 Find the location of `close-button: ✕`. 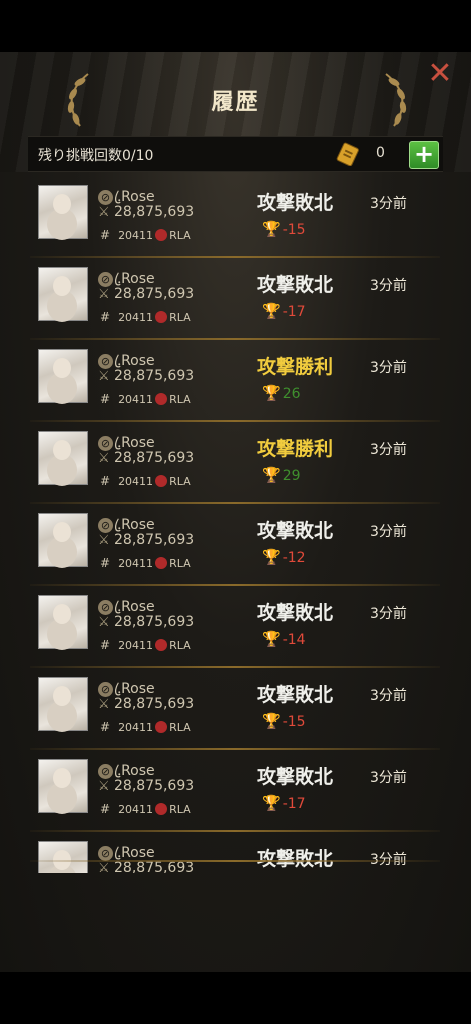

close-button: ✕ is located at coordinates (440, 74).